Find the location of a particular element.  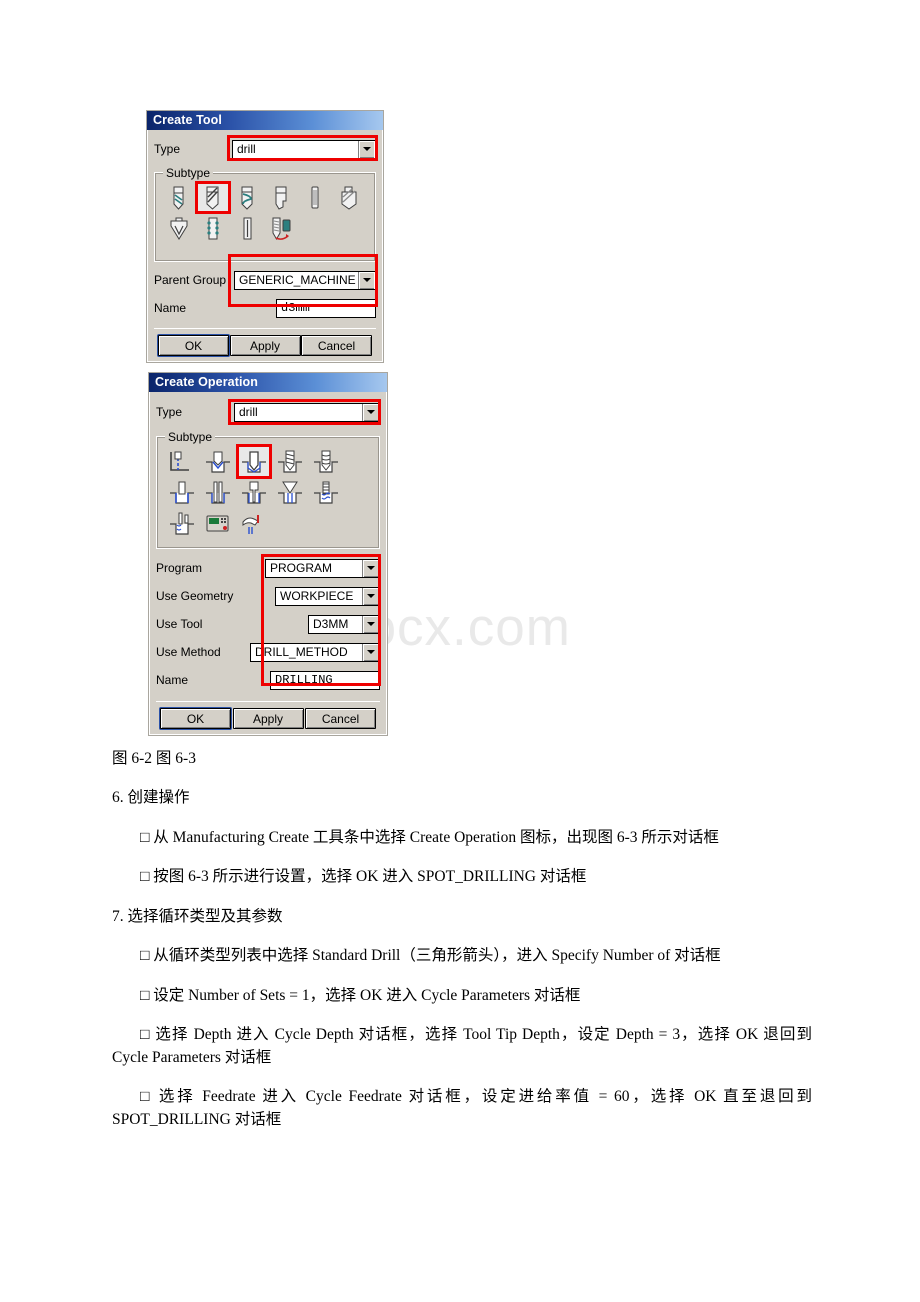

create-tool-titlebar: Create Tool is located at coordinates (265, 120).